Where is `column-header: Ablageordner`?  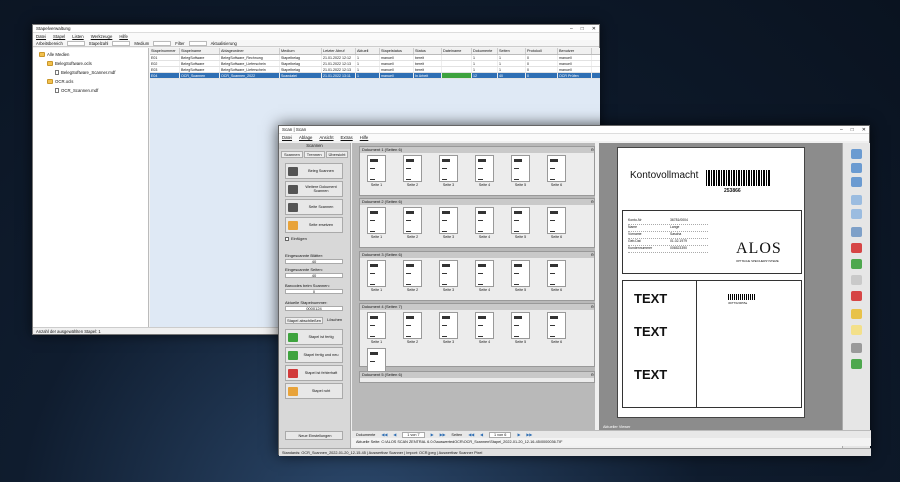
column-header: Ablageordner is located at coordinates (250, 51).